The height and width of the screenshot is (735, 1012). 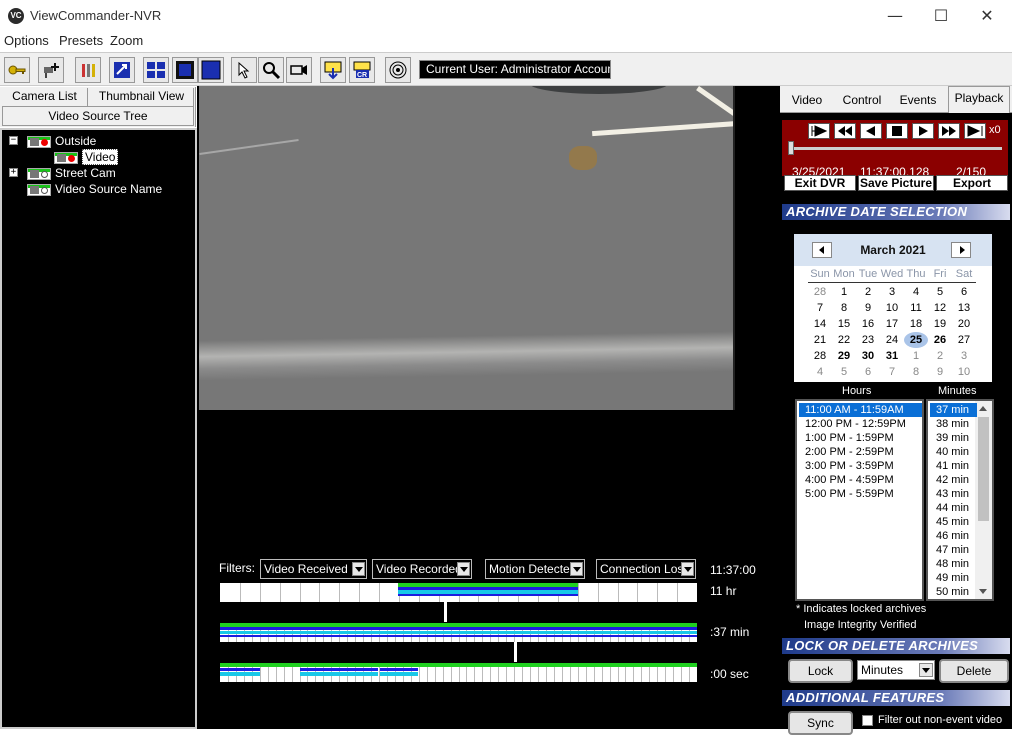 I want to click on slider-thumb, so click(x=791, y=148).